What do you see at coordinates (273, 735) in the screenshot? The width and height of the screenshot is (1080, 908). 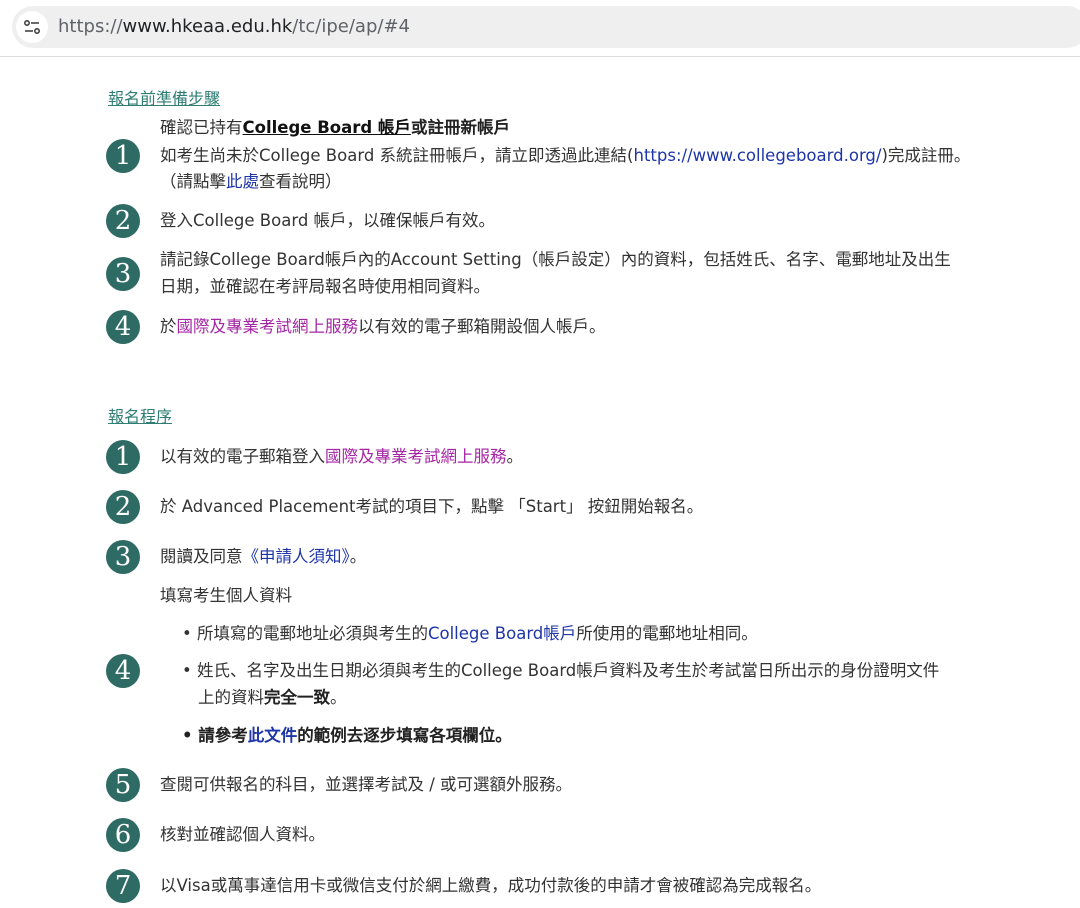 I see `sample-document-link: 此文件` at bounding box center [273, 735].